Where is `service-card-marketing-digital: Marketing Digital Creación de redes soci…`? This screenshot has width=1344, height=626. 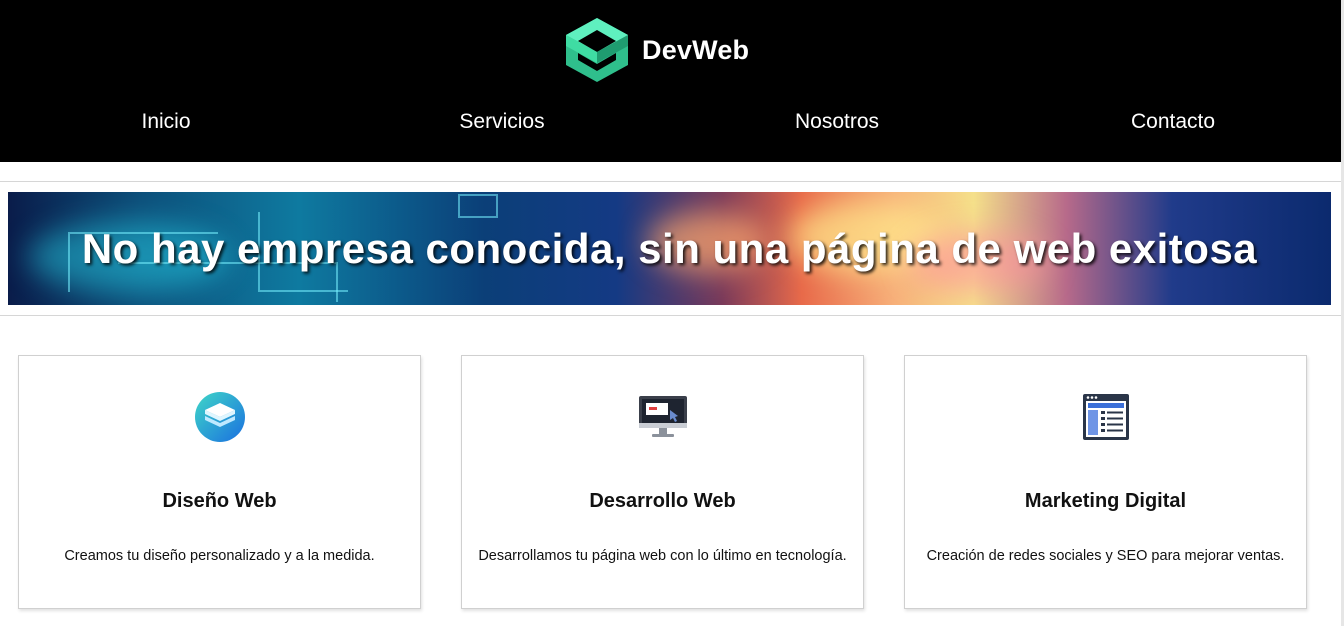
service-card-marketing-digital: Marketing Digital Creación de redes soci… is located at coordinates (1105, 482).